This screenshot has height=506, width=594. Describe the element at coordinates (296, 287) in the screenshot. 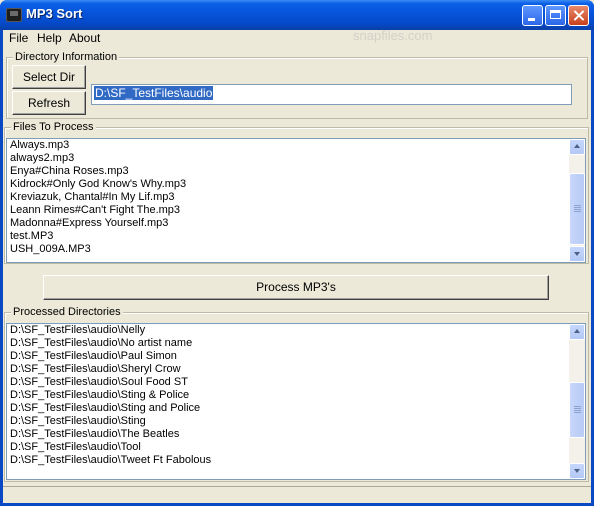

I see `process-mp3s-button: Process MP3's` at that location.